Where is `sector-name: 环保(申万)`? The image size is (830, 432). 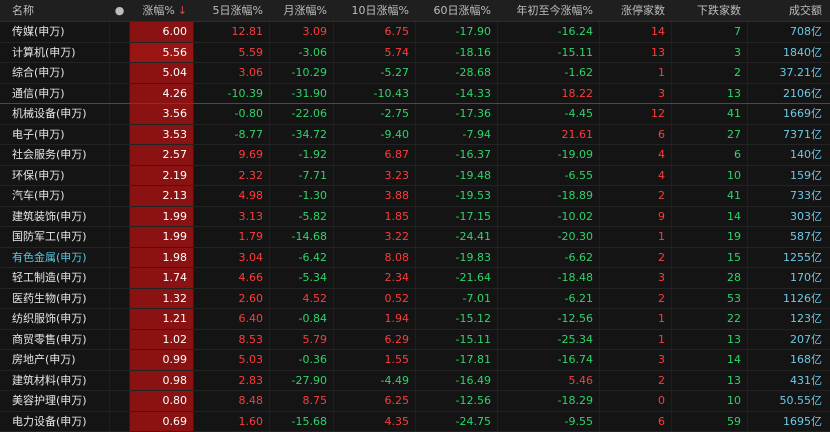
sector-name: 环保(申万) is located at coordinates (55, 175).